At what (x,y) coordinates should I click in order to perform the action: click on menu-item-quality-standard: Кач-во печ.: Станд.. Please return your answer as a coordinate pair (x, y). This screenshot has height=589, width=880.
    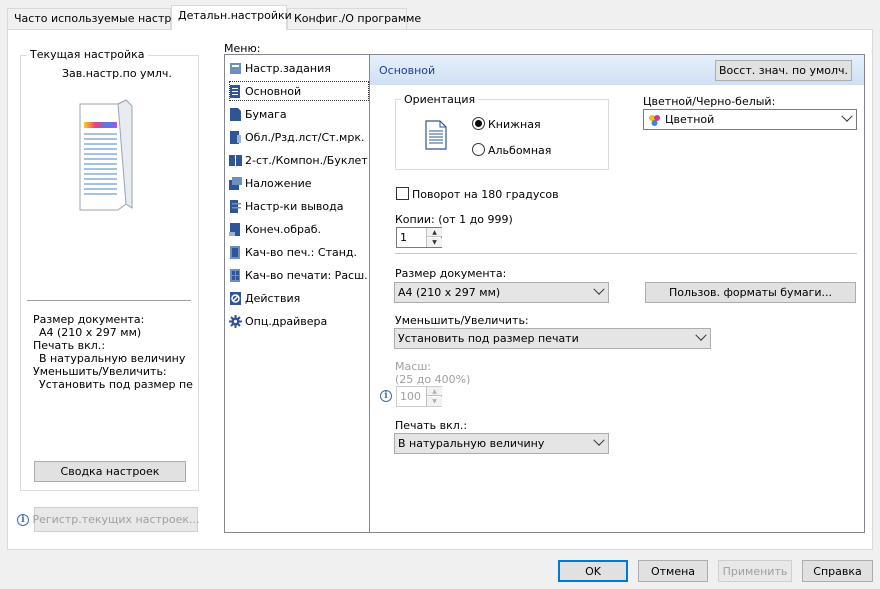
    Looking at the image, I should click on (299, 252).